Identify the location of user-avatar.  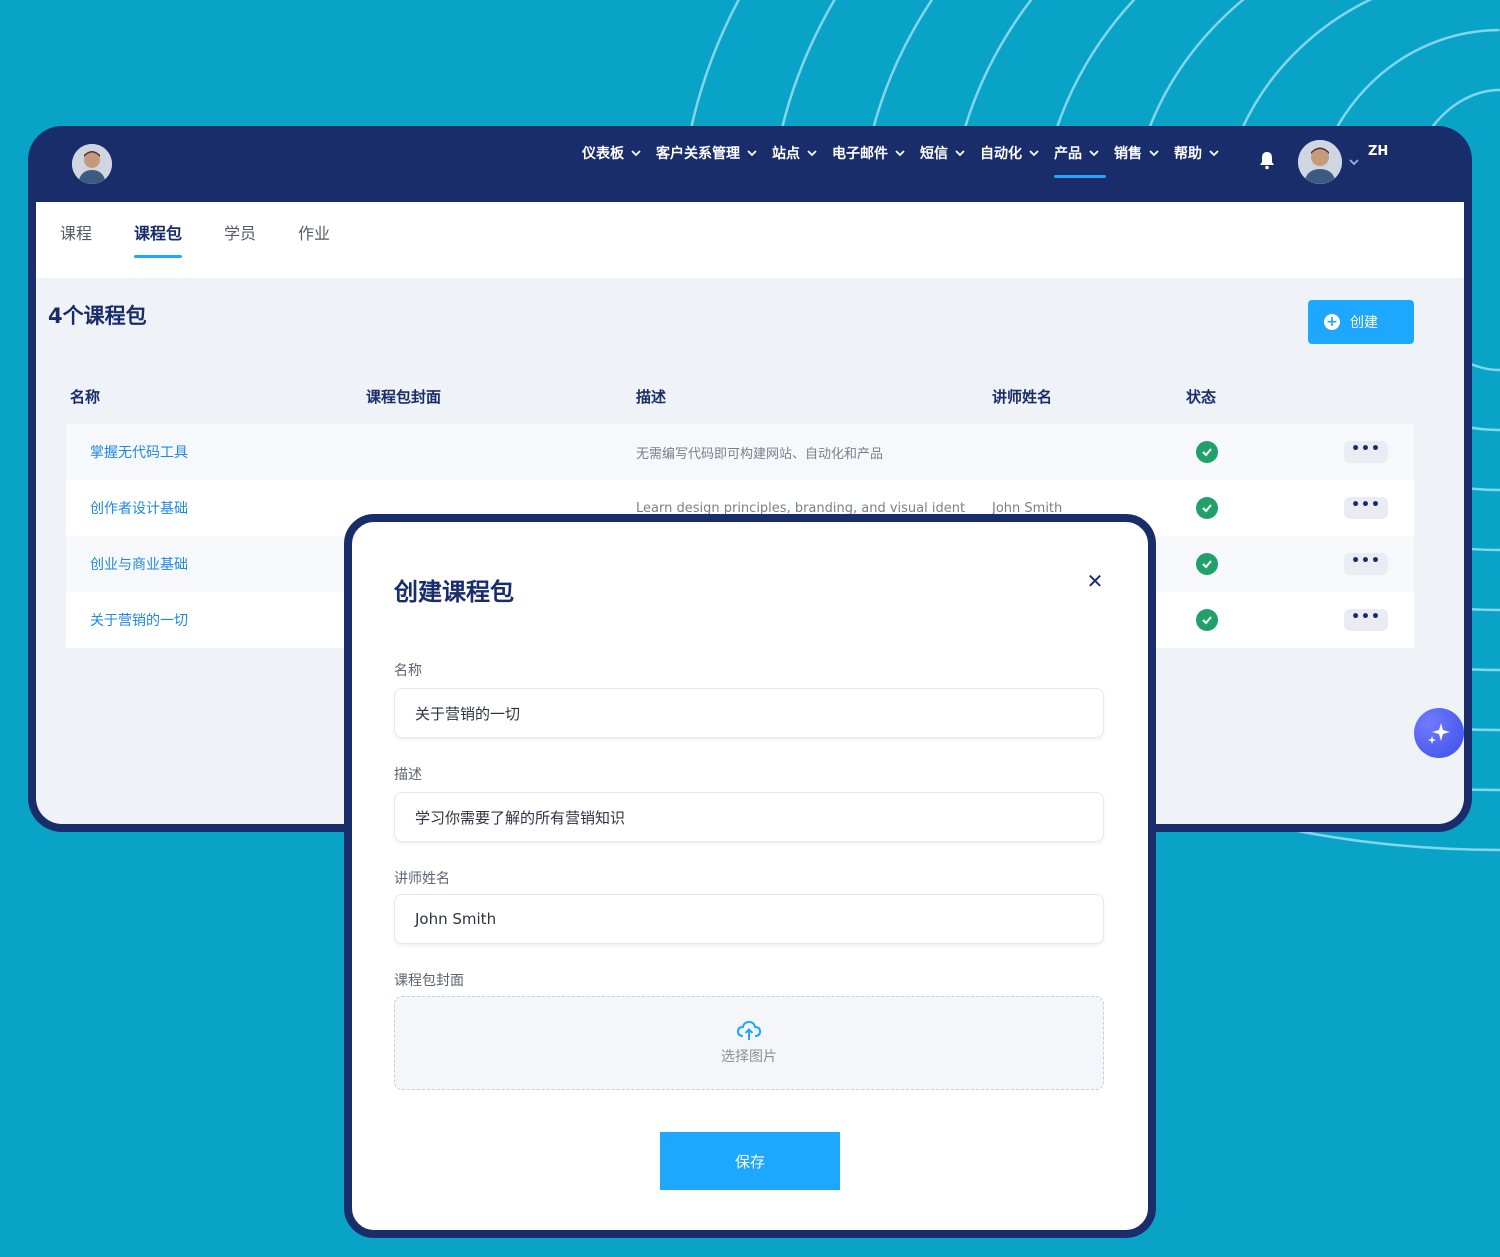
(1320, 162).